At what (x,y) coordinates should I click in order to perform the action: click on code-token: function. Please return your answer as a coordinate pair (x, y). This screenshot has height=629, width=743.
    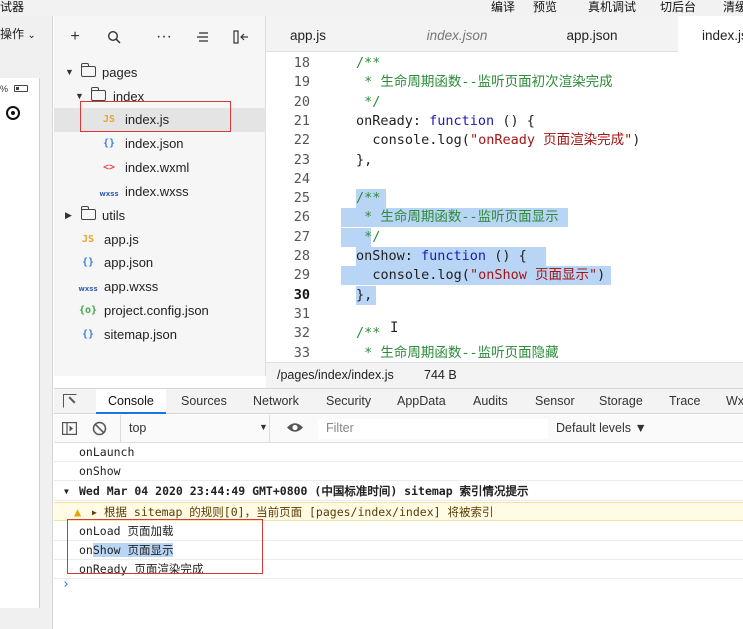
    Looking at the image, I should click on (462, 120).